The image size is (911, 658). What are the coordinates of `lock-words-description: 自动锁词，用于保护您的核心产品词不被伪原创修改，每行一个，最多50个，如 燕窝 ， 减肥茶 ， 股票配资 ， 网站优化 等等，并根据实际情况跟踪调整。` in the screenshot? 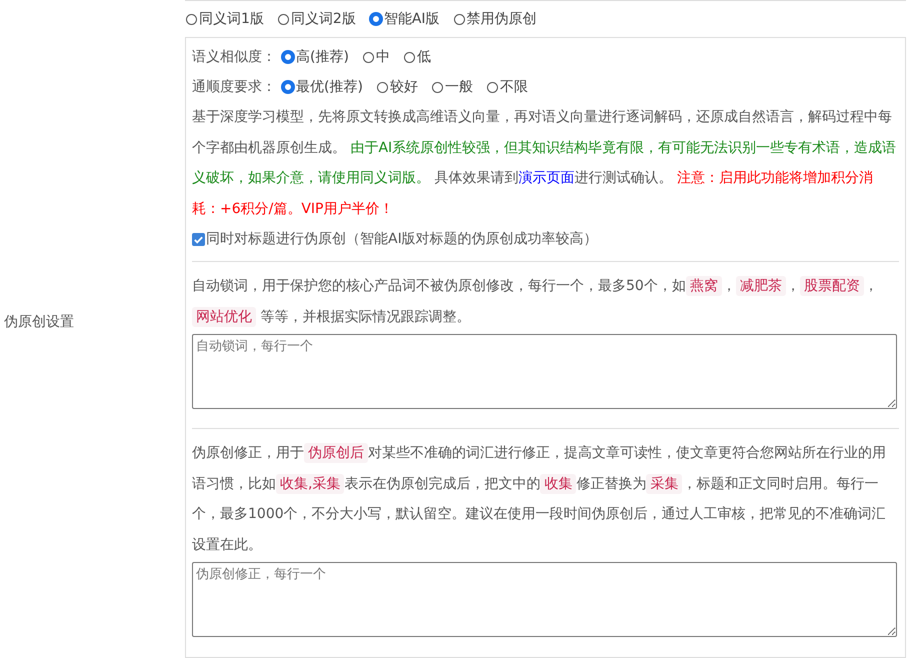 It's located at (535, 301).